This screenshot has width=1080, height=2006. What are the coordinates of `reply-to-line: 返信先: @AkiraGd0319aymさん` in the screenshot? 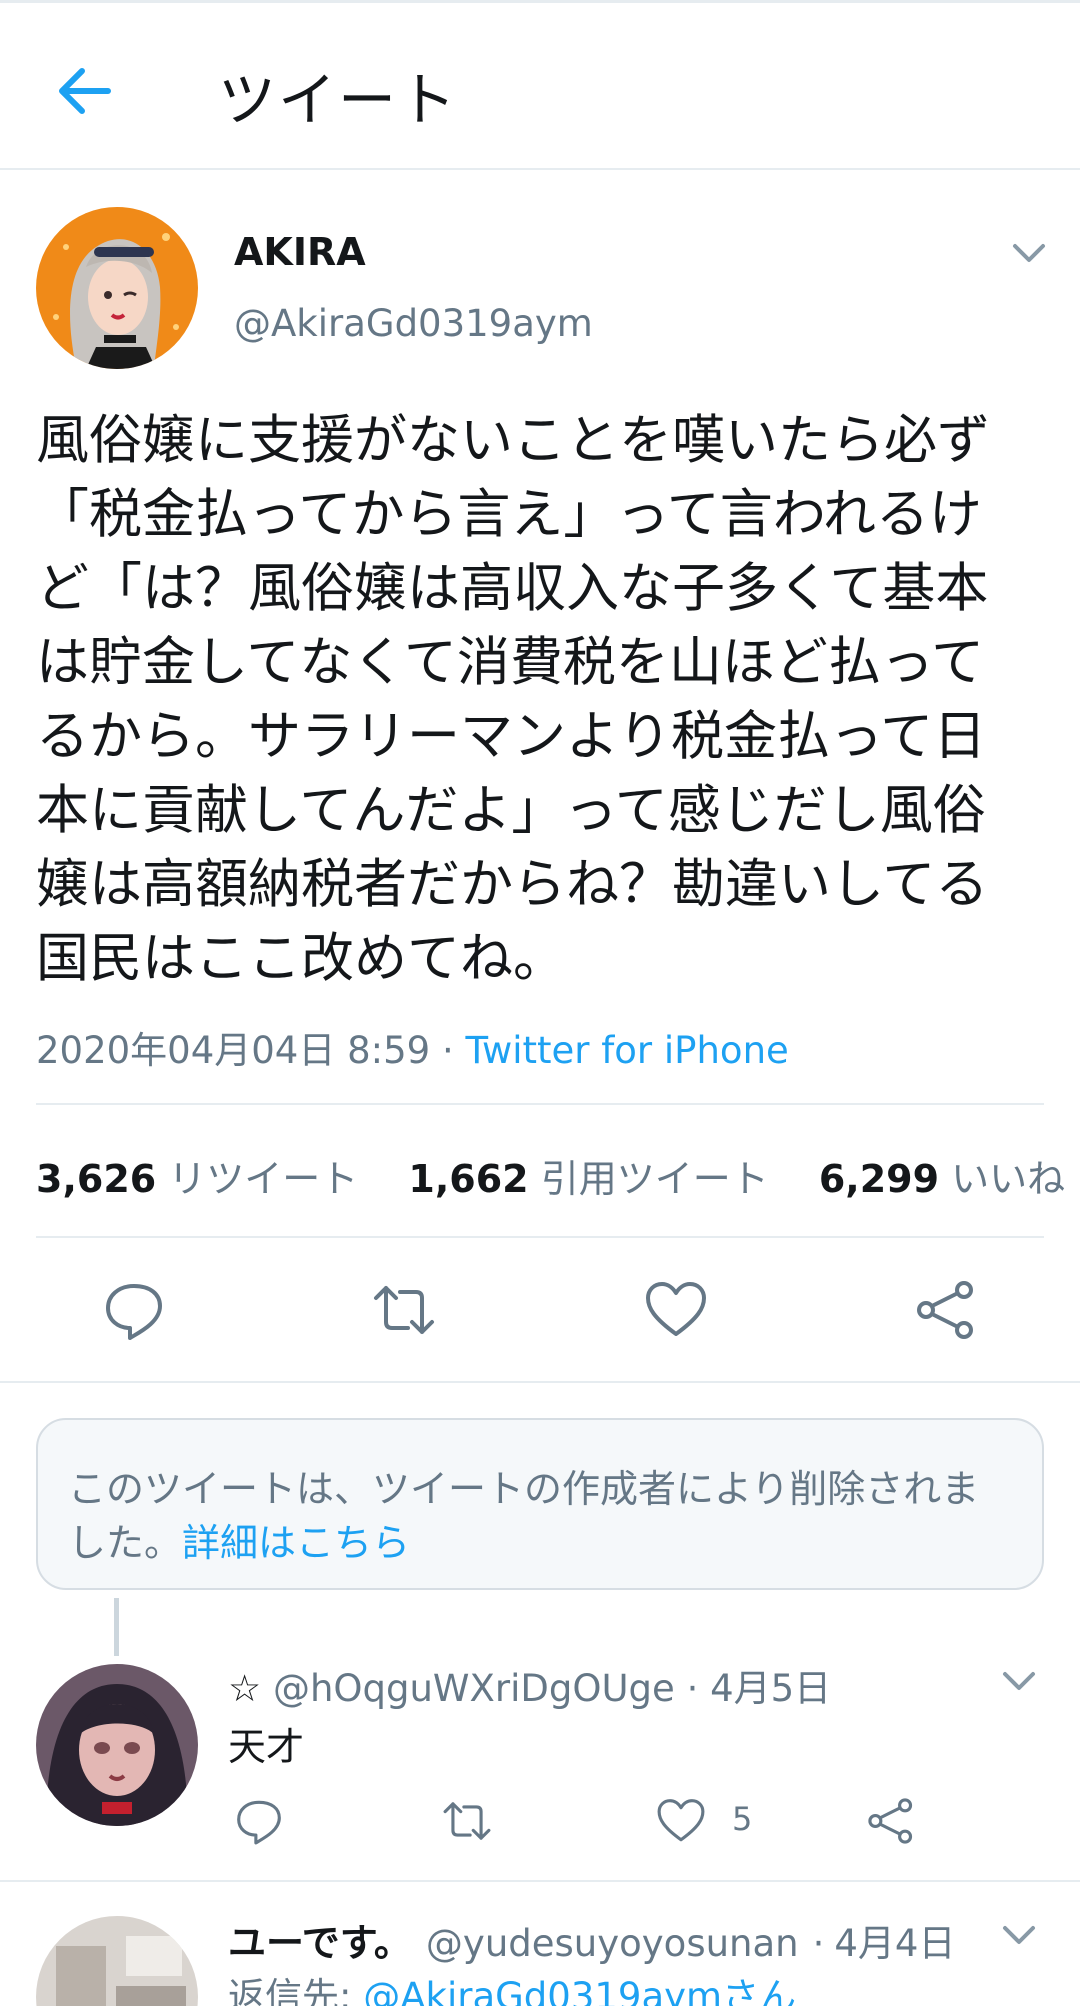 It's located at (512, 1986).